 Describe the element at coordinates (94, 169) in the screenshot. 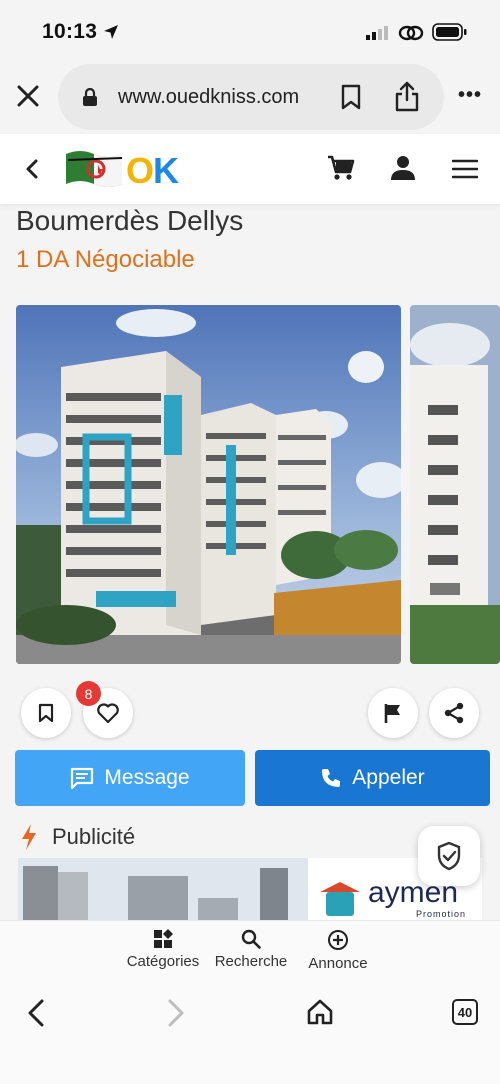

I see `flag-logo-icon` at that location.